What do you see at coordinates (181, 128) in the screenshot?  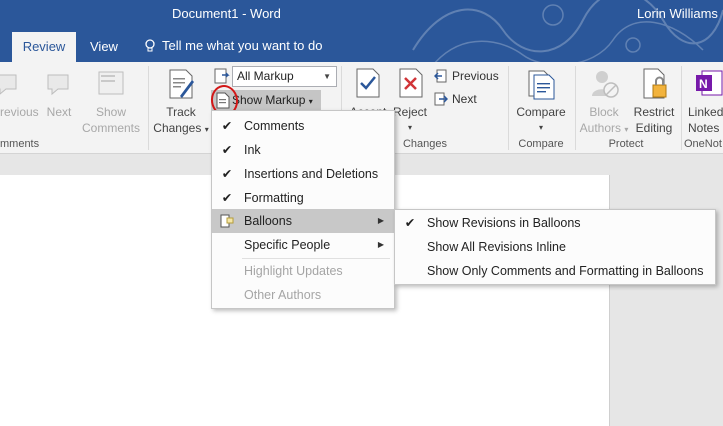 I see `track-changes-label-2: Changes ▾` at bounding box center [181, 128].